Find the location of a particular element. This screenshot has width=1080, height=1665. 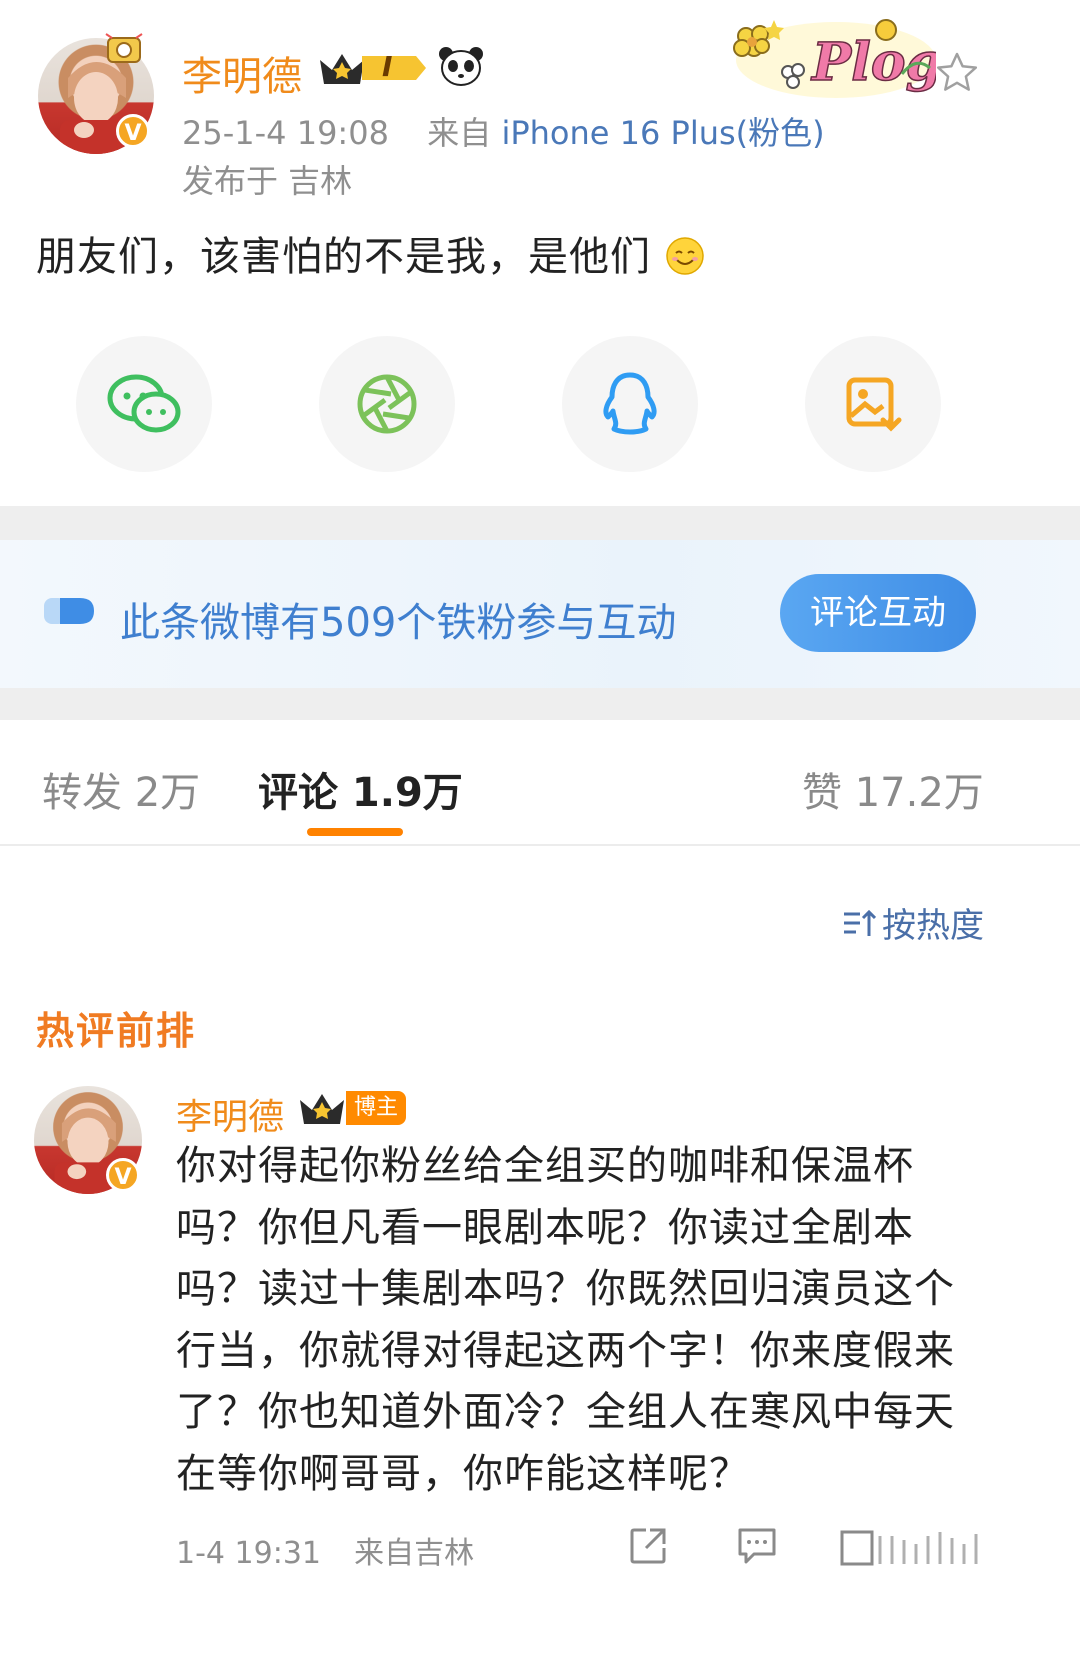

member-crown-badge: I is located at coordinates (373, 68).